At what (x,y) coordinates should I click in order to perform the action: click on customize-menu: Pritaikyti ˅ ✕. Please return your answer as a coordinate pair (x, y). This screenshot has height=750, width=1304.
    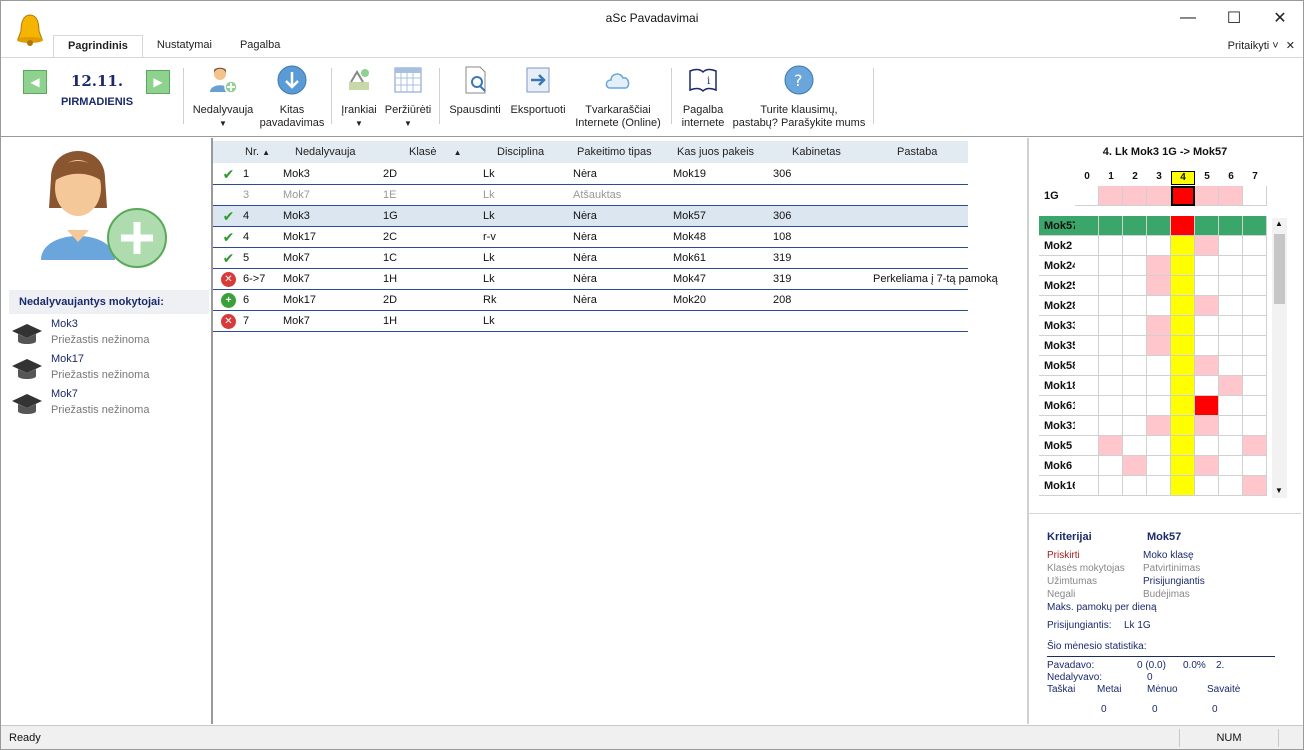
    Looking at the image, I should click on (1261, 45).